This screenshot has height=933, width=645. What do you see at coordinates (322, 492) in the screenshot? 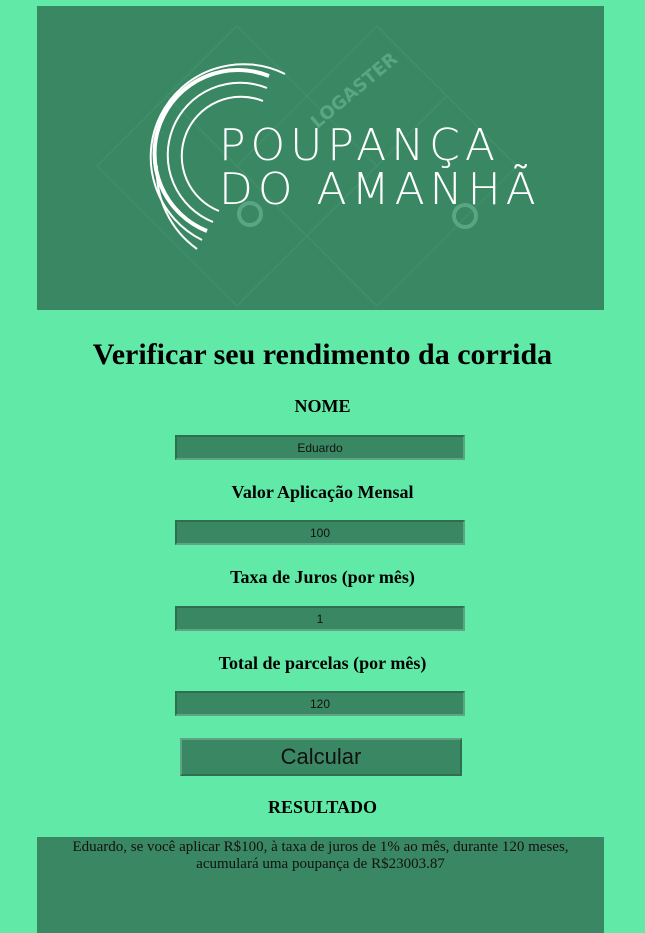
I see `monthly-value-label: Valor Aplicação Mensal` at bounding box center [322, 492].